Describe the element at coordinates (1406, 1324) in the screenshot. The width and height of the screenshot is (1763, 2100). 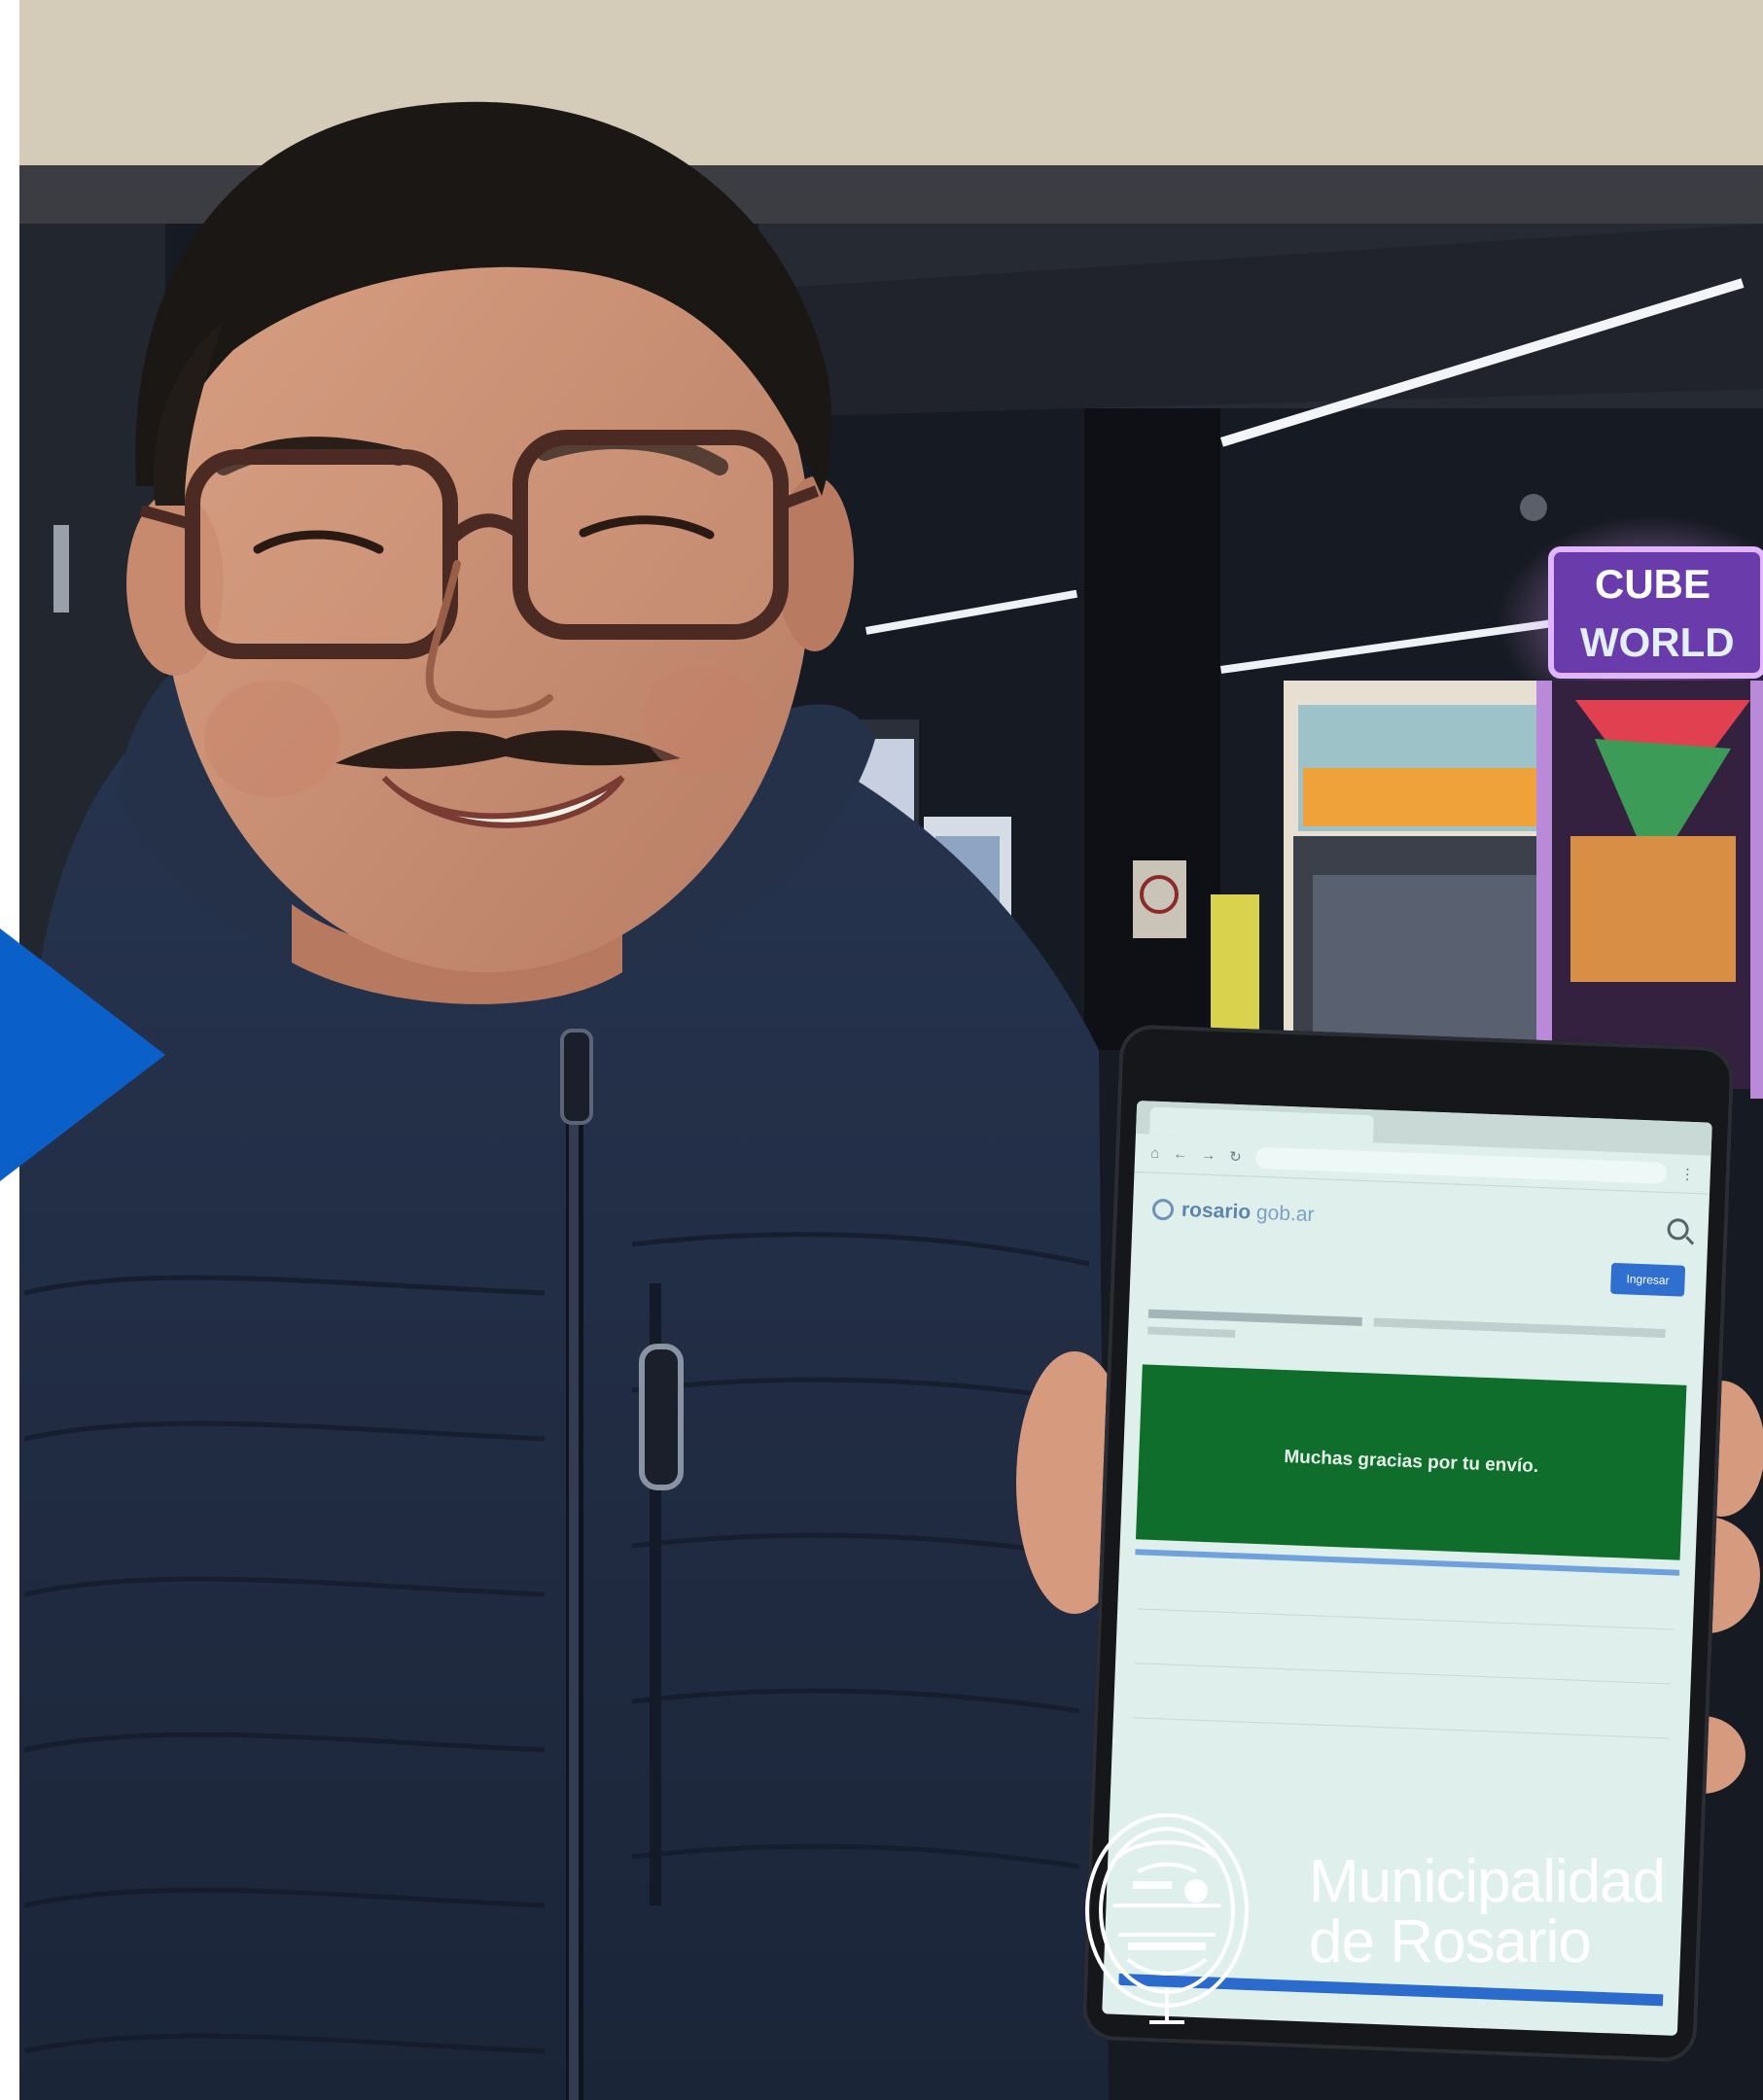
I see `breadcrumb-blurred-text` at that location.